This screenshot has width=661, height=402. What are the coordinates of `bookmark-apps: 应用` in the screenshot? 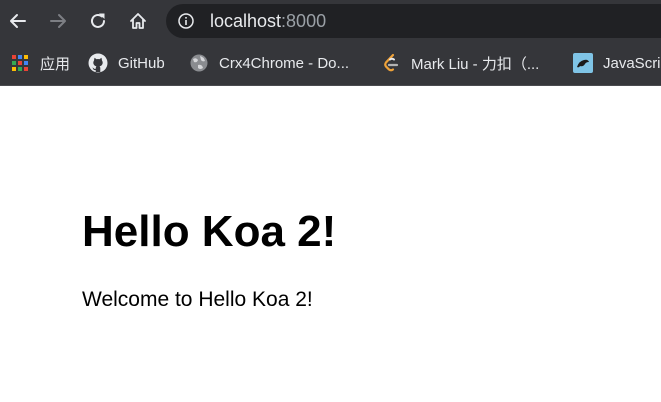 It's located at (40, 63).